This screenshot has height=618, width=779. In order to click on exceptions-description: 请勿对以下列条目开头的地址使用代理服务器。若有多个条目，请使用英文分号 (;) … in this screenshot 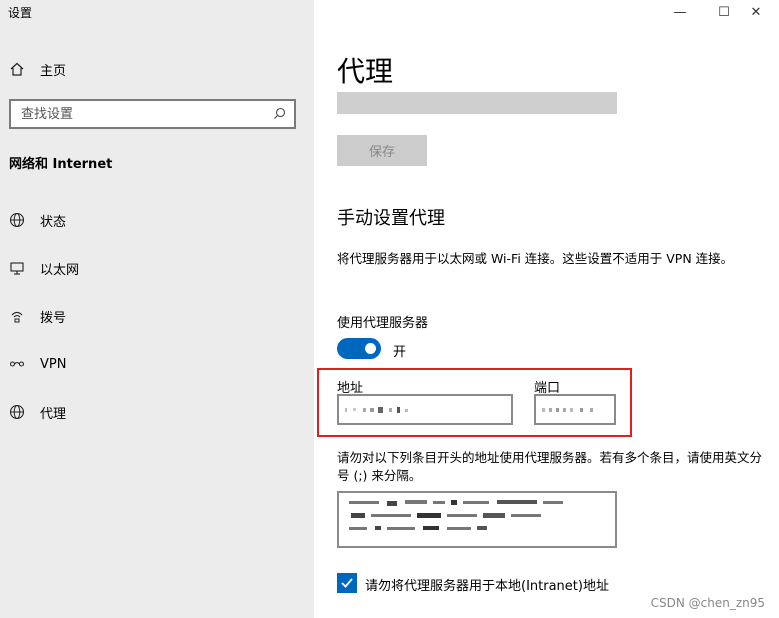, I will do `click(550, 466)`.